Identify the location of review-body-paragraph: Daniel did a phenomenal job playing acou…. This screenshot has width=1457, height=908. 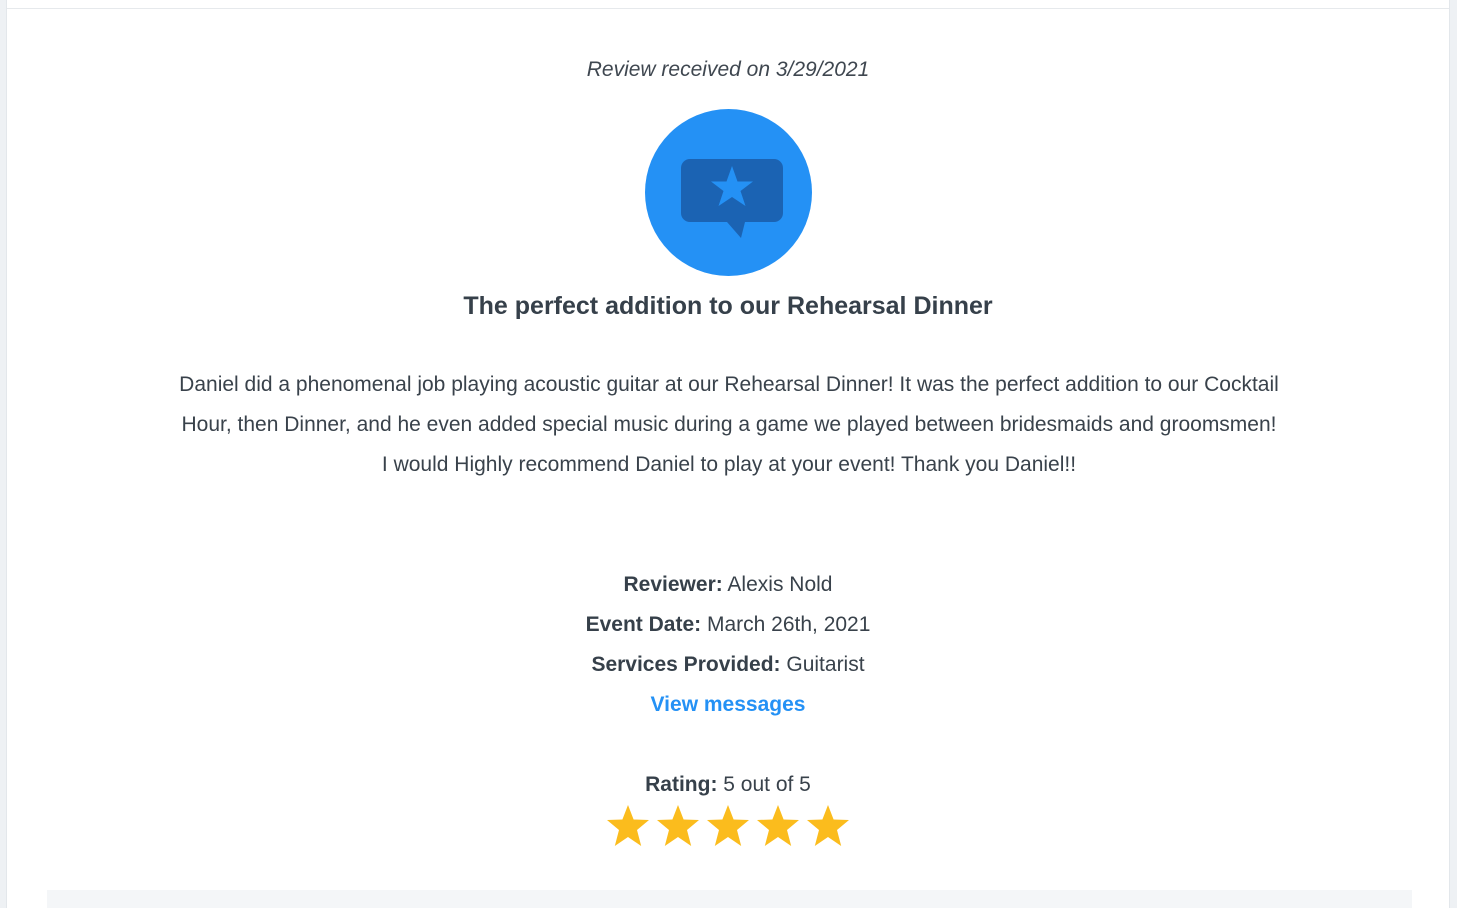
(729, 404).